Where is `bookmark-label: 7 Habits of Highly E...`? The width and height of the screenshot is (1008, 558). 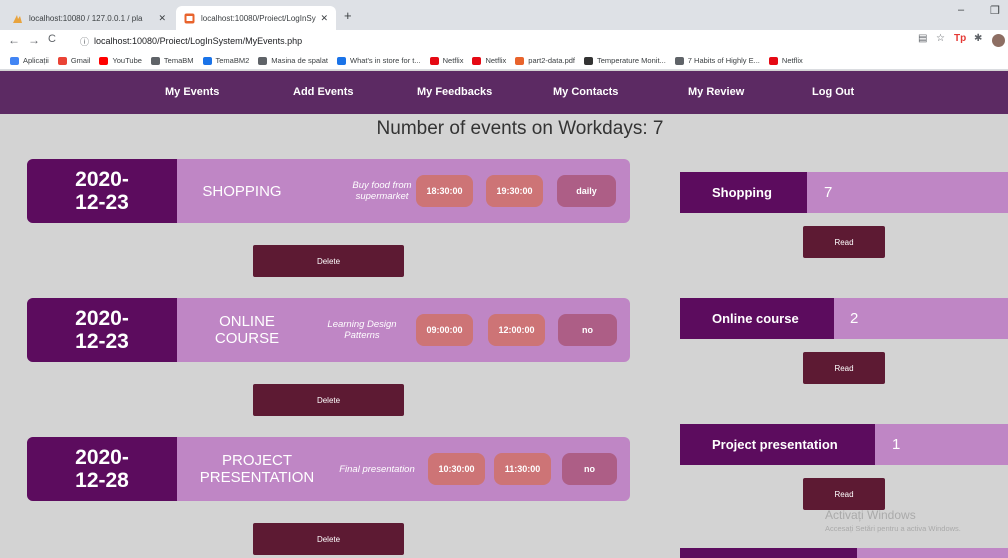
bookmark-label: 7 Habits of Highly E... is located at coordinates (723, 60).